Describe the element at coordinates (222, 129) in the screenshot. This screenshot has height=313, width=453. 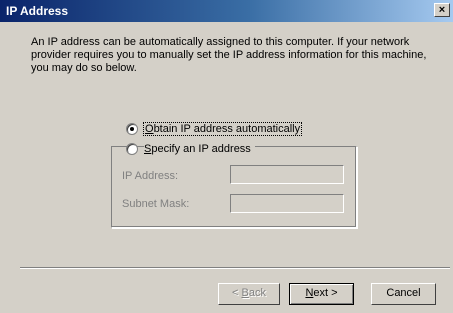
I see `obtain-automatically-label: Obtain IP address automatically` at that location.